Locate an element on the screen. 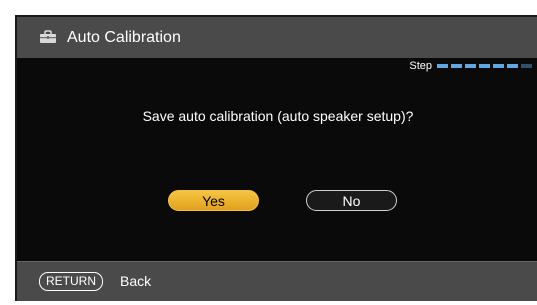 The height and width of the screenshot is (305, 537). yes-button: Yes is located at coordinates (213, 200).